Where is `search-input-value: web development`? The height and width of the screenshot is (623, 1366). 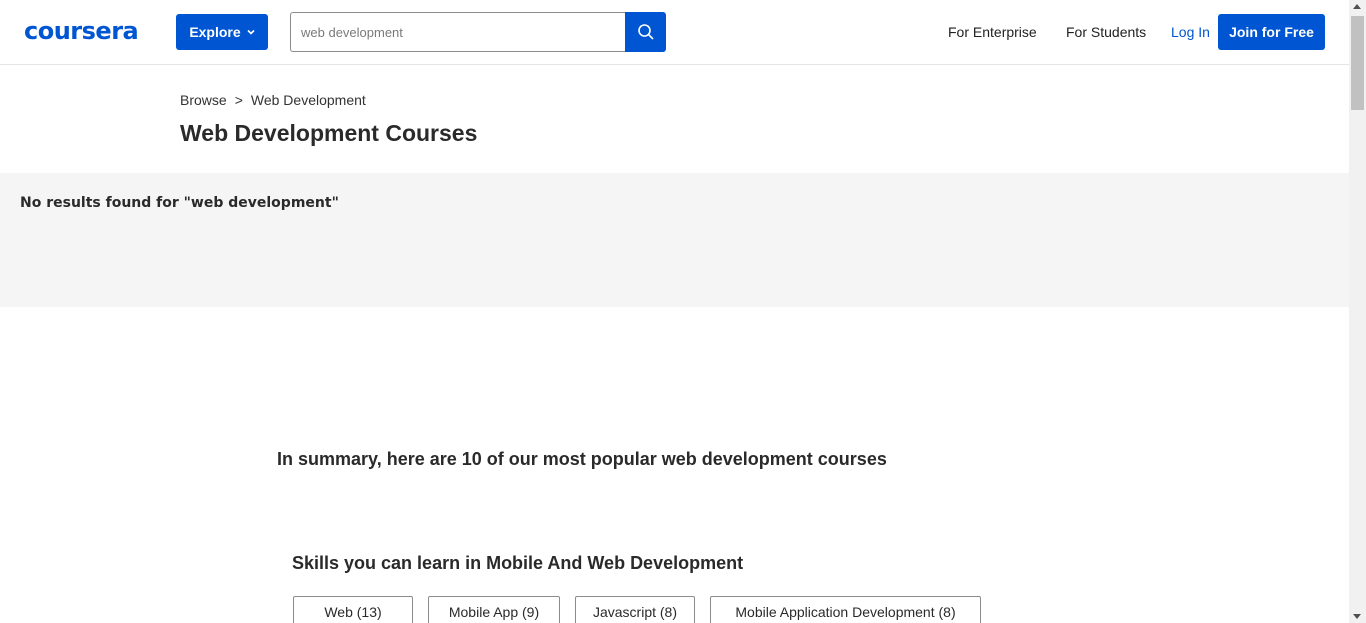
search-input-value: web development is located at coordinates (352, 32).